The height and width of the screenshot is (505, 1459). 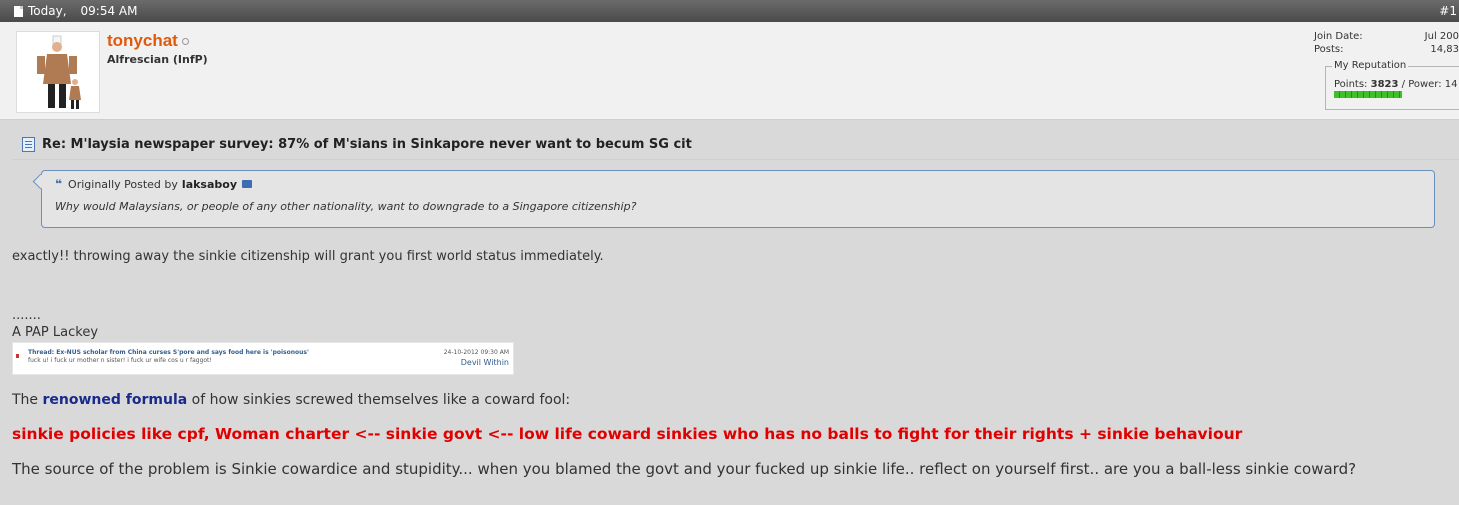 I want to click on reputation-bar, so click(x=1368, y=94).